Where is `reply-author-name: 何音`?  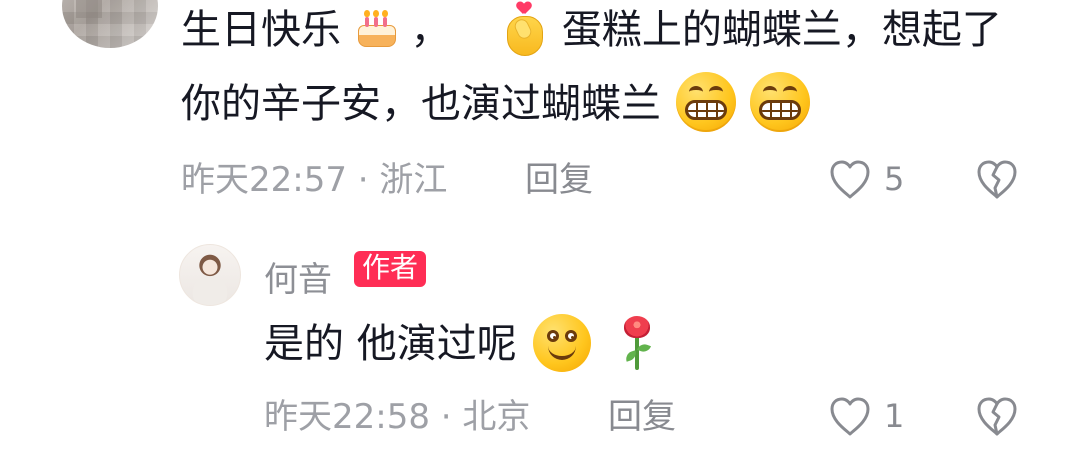
reply-author-name: 何音 is located at coordinates (298, 276).